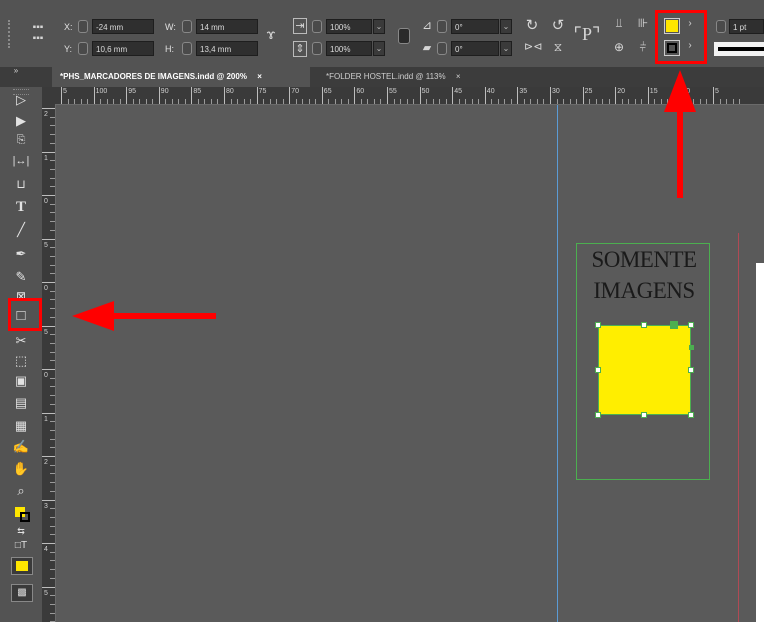  Describe the element at coordinates (680, 134) in the screenshot. I see `arrow-to-fill-swatch` at that location.